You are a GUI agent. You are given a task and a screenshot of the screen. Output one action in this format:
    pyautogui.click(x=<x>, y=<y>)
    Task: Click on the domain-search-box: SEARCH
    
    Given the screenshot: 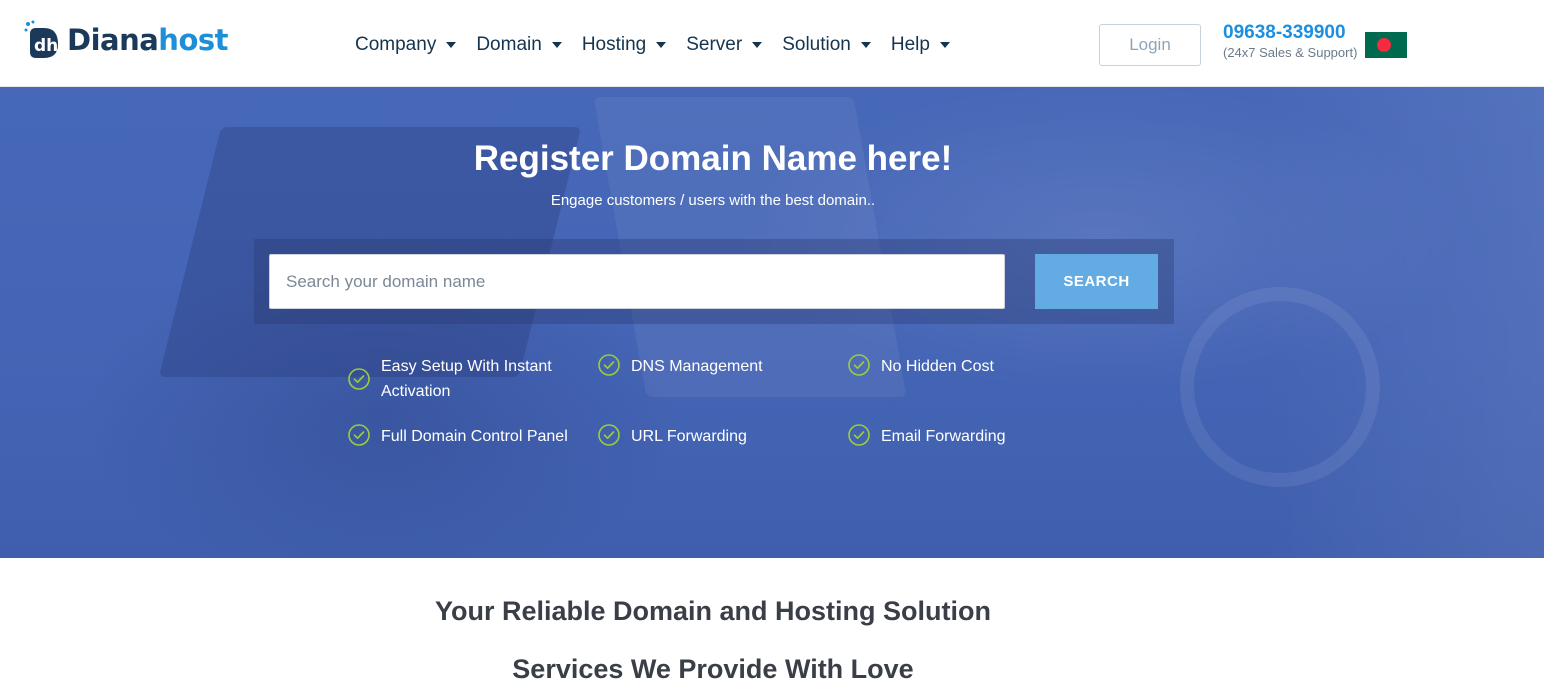 What is the action you would take?
    pyautogui.click(x=714, y=281)
    